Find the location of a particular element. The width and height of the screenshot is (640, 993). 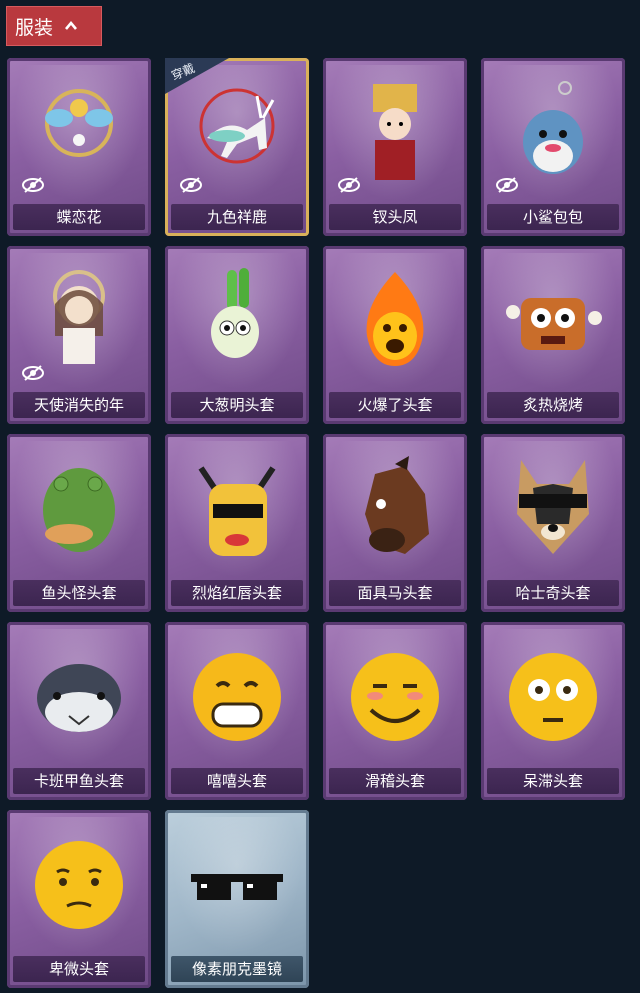

card-frame: 呆滞头套 is located at coordinates (553, 711).